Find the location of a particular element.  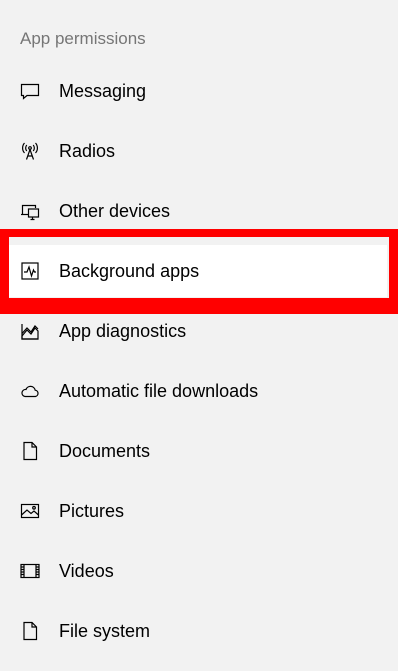

nav-item-documents: Documents is located at coordinates (199, 451).